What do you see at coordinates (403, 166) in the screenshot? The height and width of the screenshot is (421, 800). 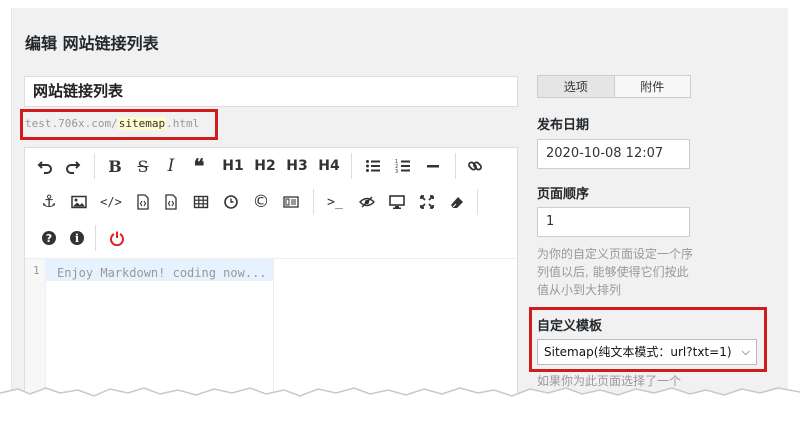 I see `ordered-list-icon: 123` at bounding box center [403, 166].